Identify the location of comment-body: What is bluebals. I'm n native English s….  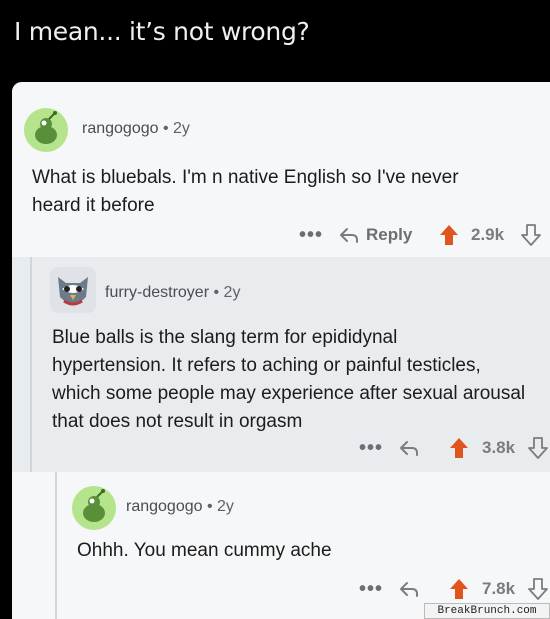
(245, 191).